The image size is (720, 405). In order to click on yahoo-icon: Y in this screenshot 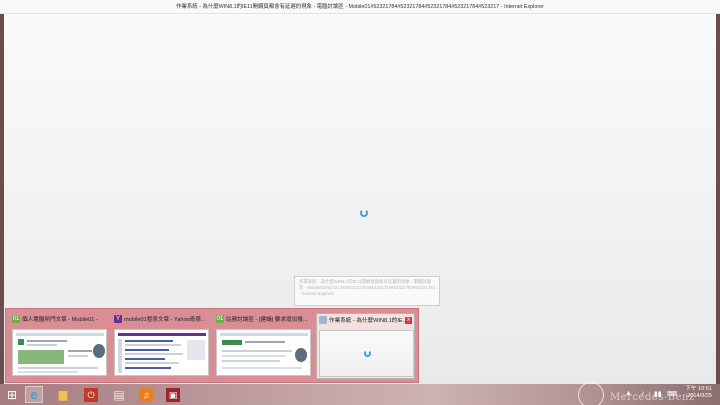, I will do `click(118, 319)`.